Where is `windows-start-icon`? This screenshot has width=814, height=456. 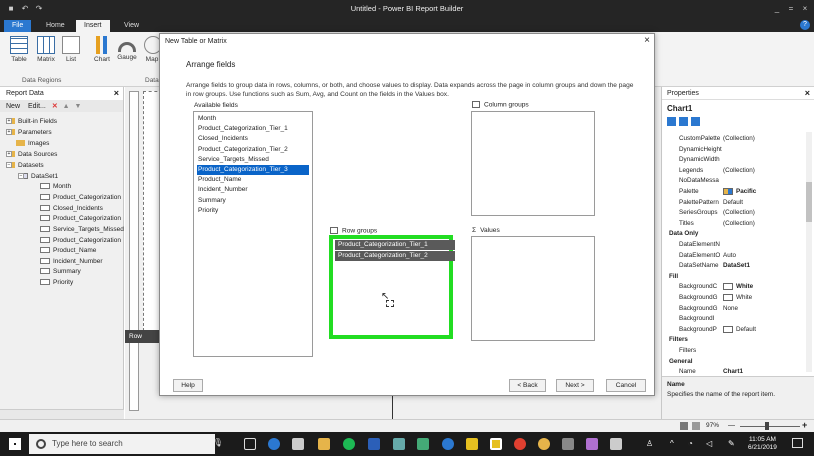 windows-start-icon is located at coordinates (15, 444).